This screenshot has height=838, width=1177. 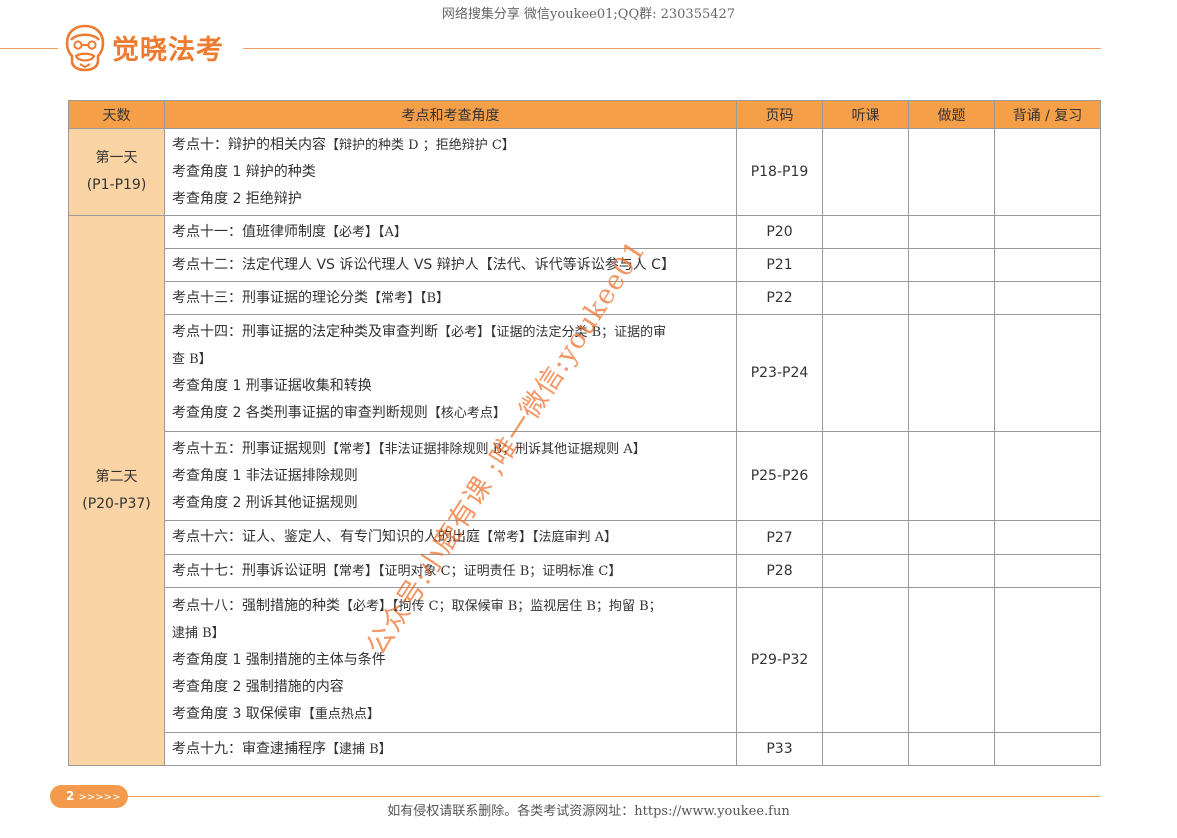 I want to click on topic-text: 考查角度 2 各类刑事证据的审查判断规则, so click(x=300, y=413).